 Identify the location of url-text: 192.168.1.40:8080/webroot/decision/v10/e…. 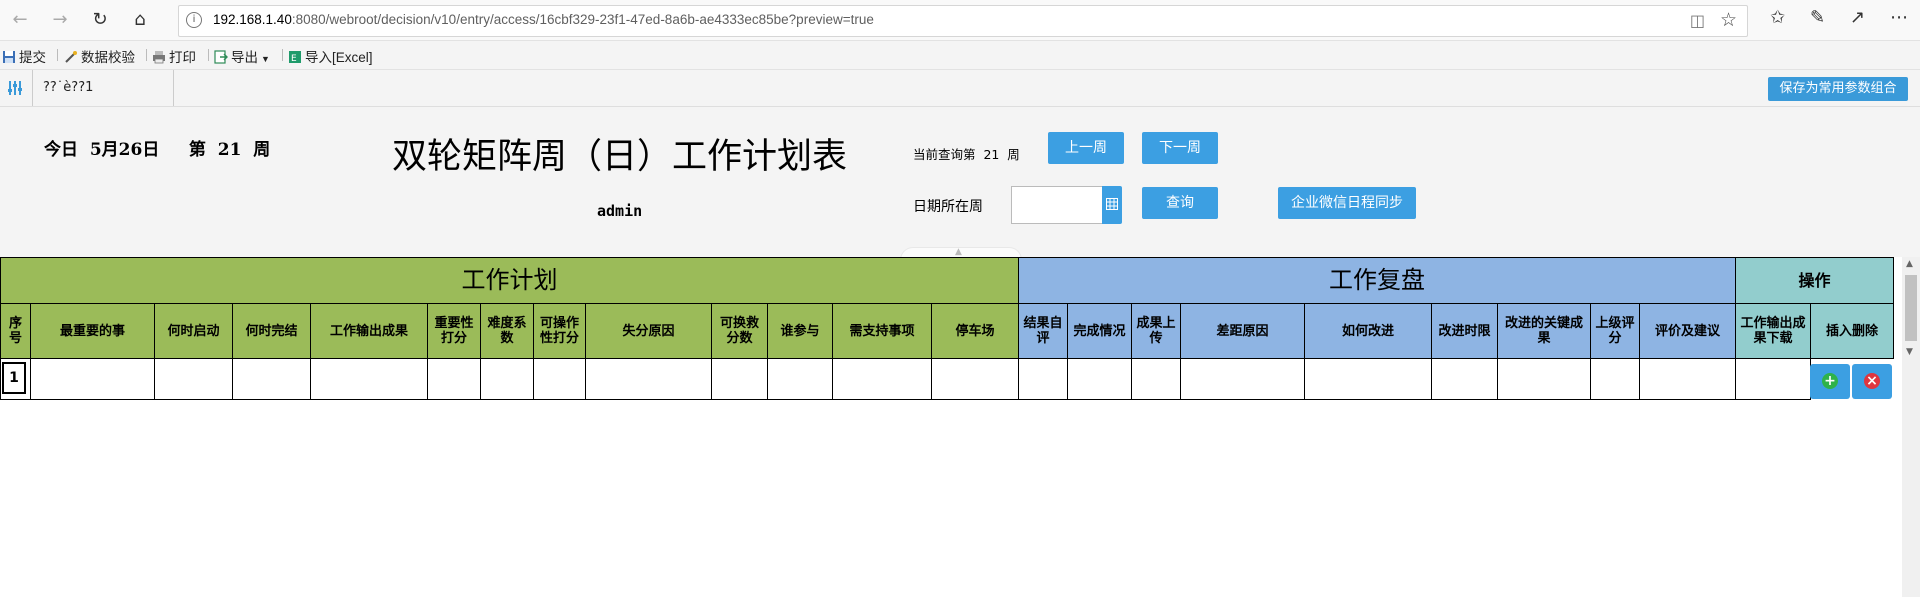
(543, 19).